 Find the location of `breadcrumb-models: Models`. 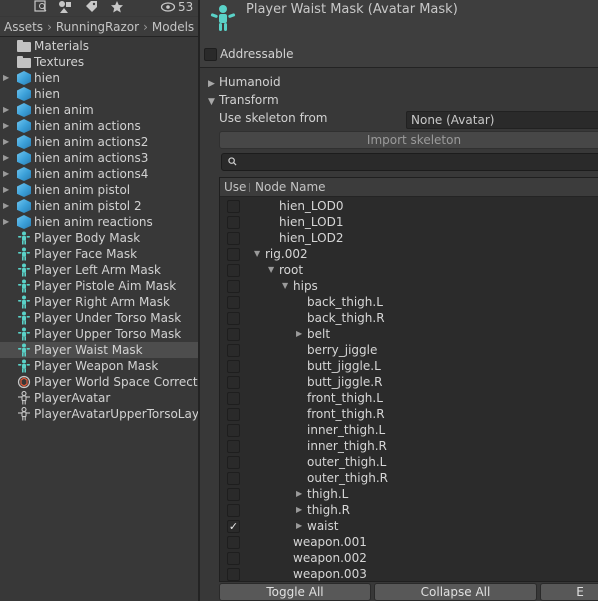

breadcrumb-models: Models is located at coordinates (173, 27).